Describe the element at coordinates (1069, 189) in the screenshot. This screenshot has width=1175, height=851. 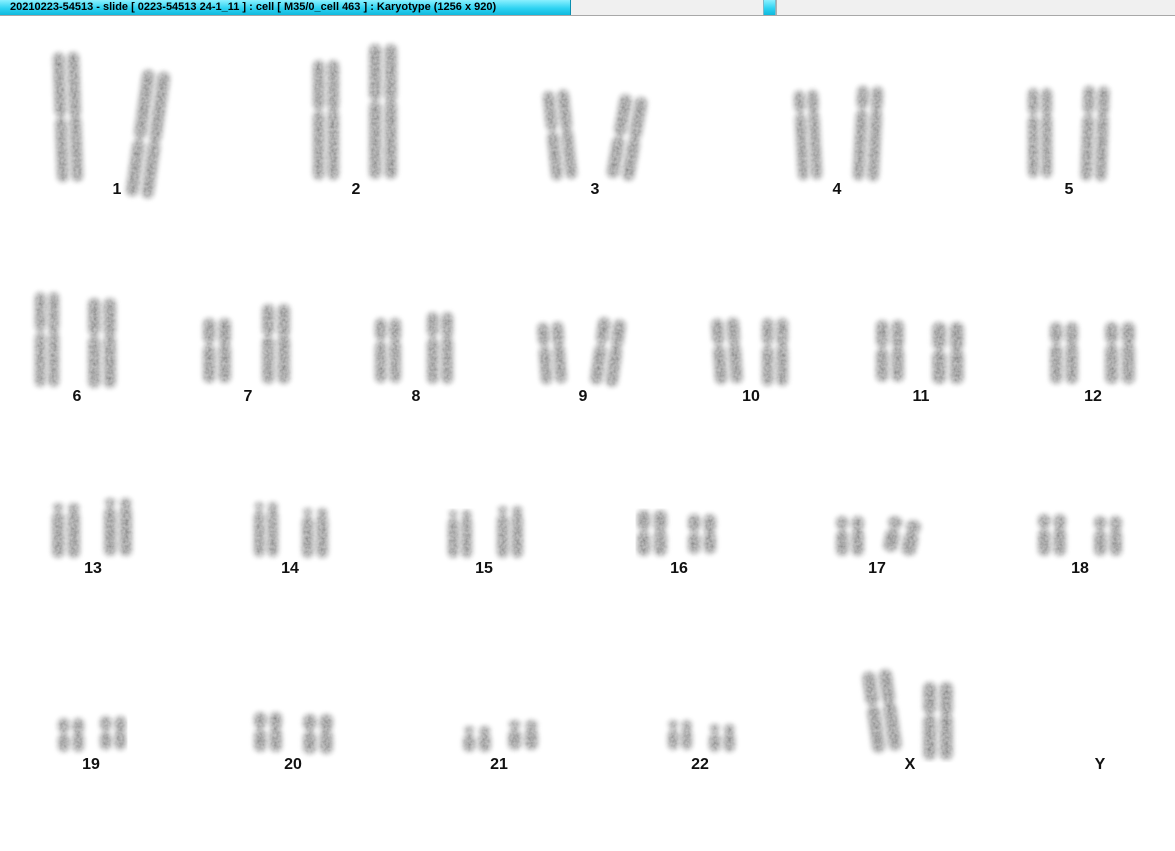
I see `chromosome-label-5: 5` at that location.